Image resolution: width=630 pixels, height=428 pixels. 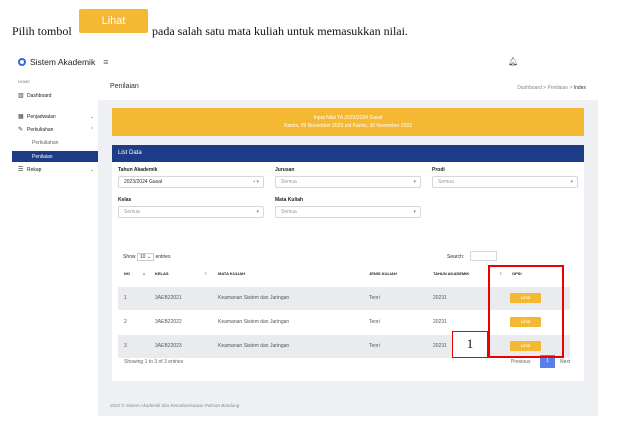 I want to click on kelas-label: Kelas, so click(x=125, y=200).